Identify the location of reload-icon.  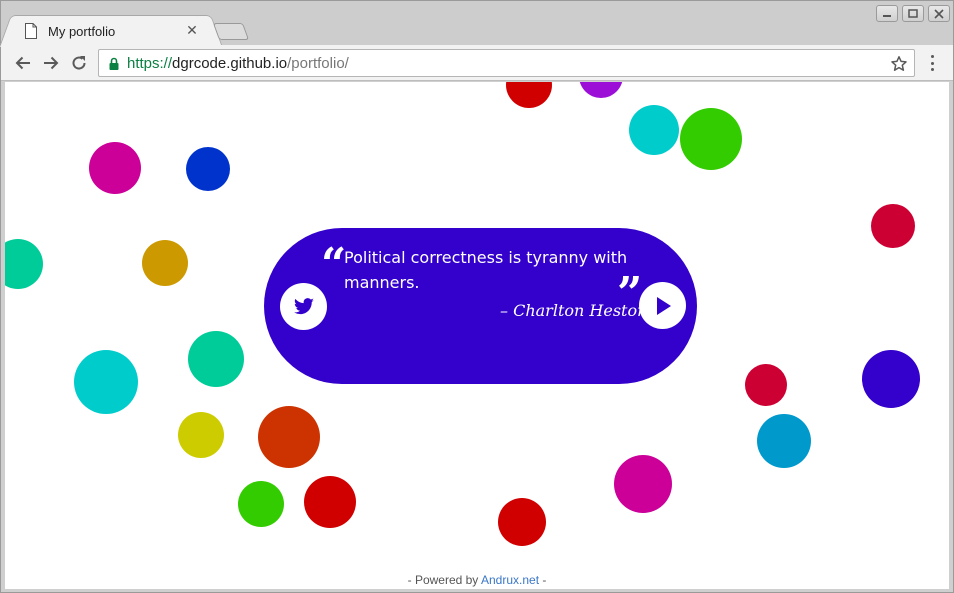
(79, 63).